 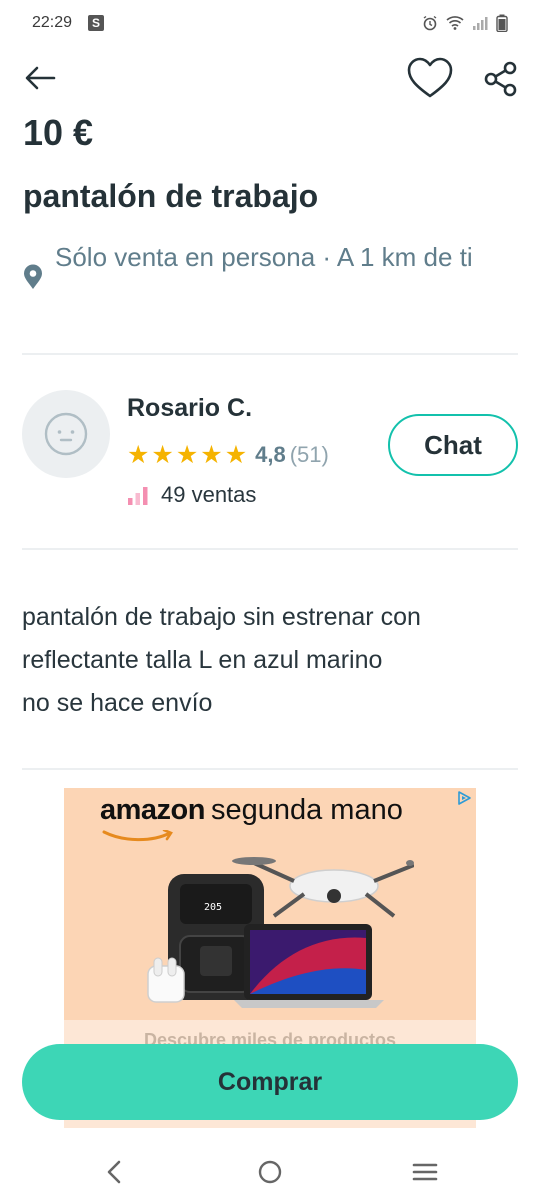 I want to click on rating-value: 4,8, so click(x=270, y=454).